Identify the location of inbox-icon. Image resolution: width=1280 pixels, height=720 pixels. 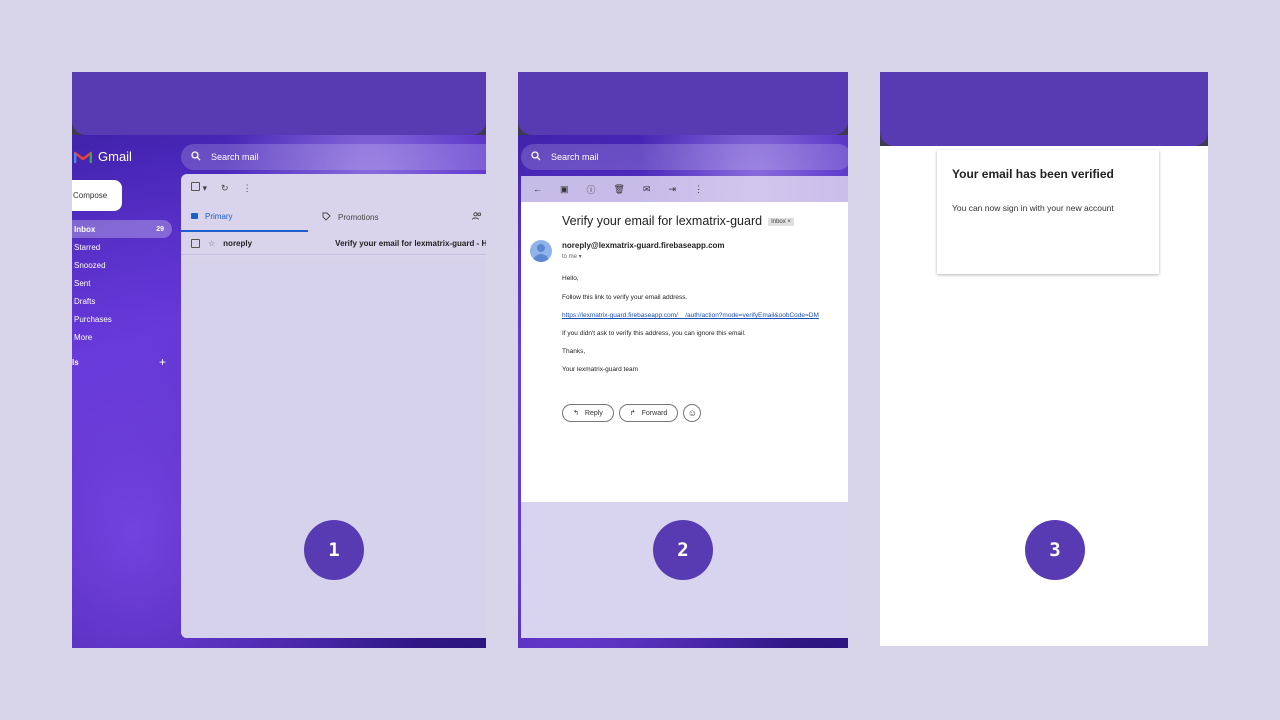
(194, 216).